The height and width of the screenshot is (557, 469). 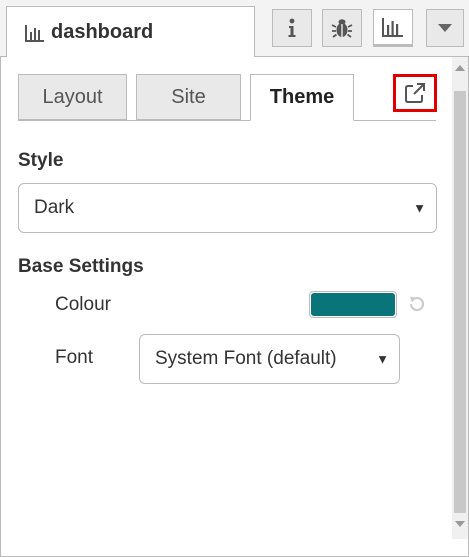 I want to click on scroll-down-icon, so click(x=460, y=524).